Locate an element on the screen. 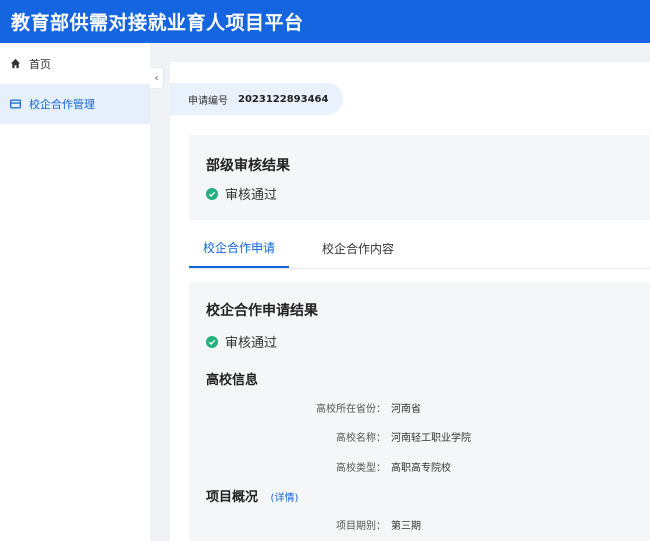 The image size is (650, 541). cooperation-result-status: 审核通过 is located at coordinates (241, 341).